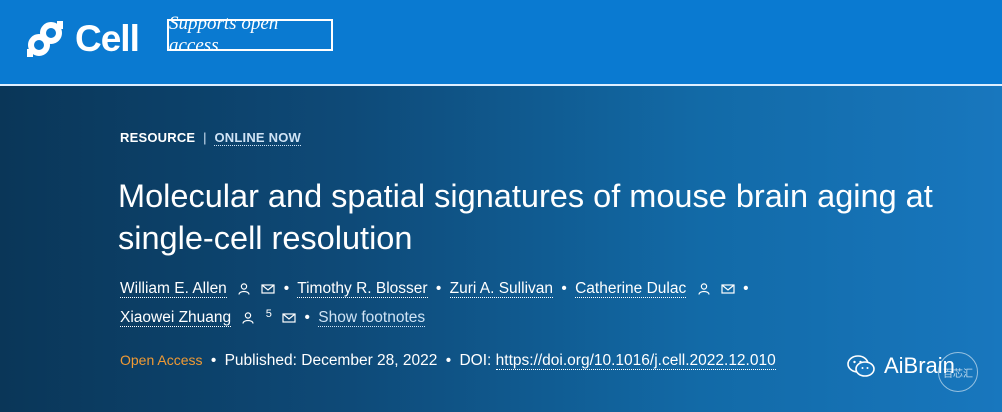 The height and width of the screenshot is (412, 1002). I want to click on open-access-label: Open Access, so click(161, 360).